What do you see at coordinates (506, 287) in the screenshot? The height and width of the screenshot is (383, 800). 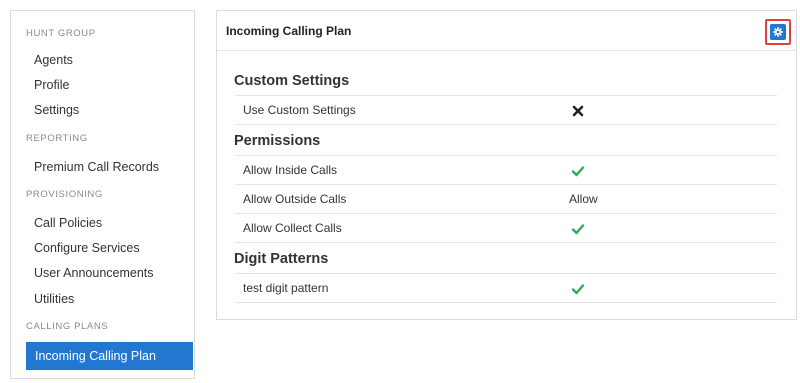 I see `table-row: test digit pattern` at bounding box center [506, 287].